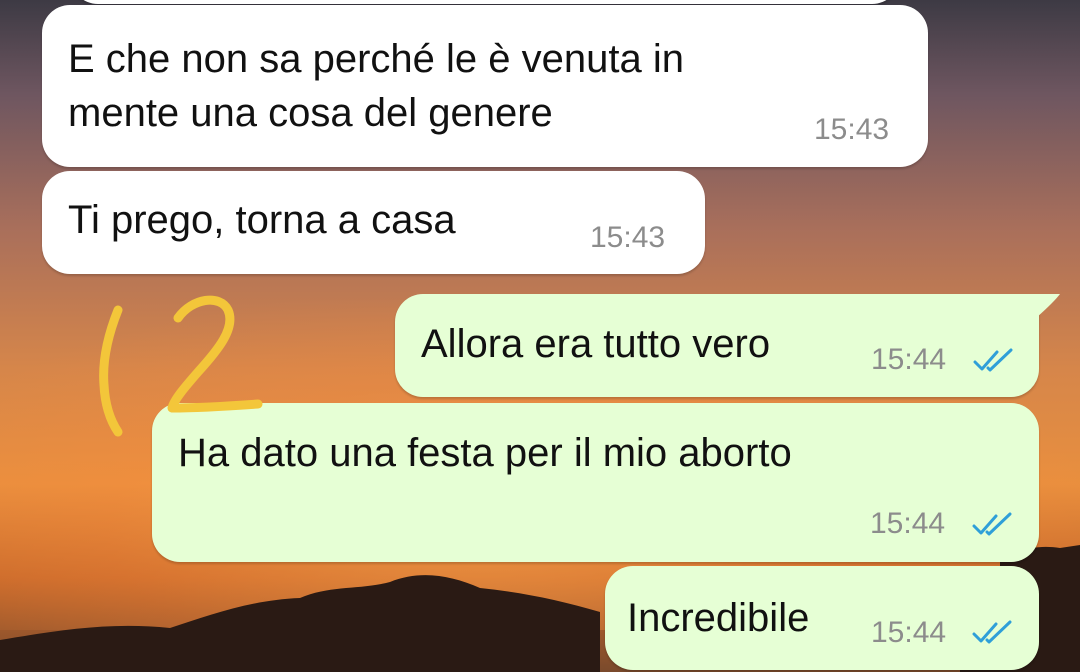 The height and width of the screenshot is (672, 1080). I want to click on message-text-line2: mente una cosa del genere, so click(310, 113).